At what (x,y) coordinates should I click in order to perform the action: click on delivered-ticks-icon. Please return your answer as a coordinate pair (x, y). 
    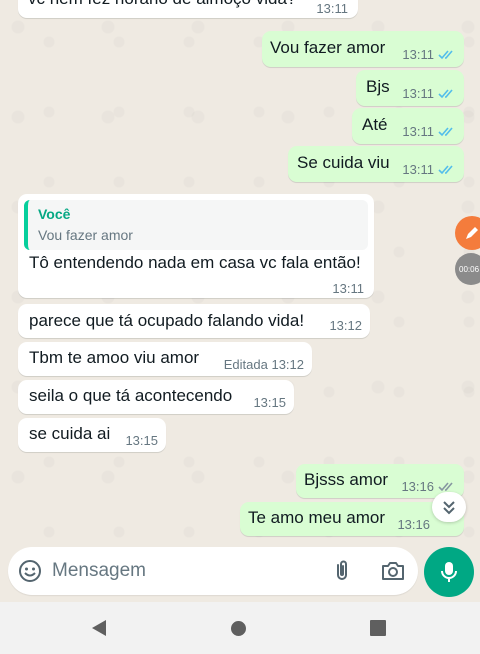
    Looking at the image, I should click on (445, 487).